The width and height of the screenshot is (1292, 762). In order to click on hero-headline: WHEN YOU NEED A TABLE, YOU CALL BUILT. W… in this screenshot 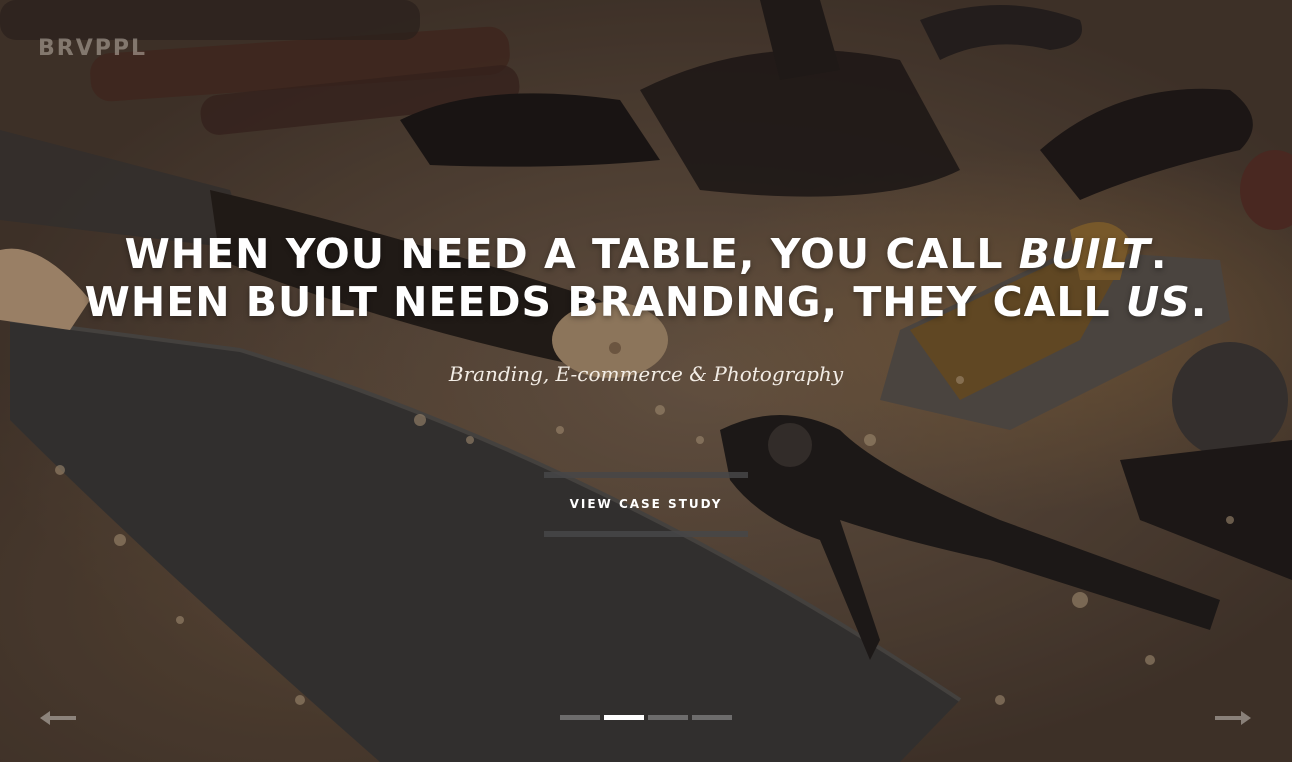, I will do `click(646, 278)`.